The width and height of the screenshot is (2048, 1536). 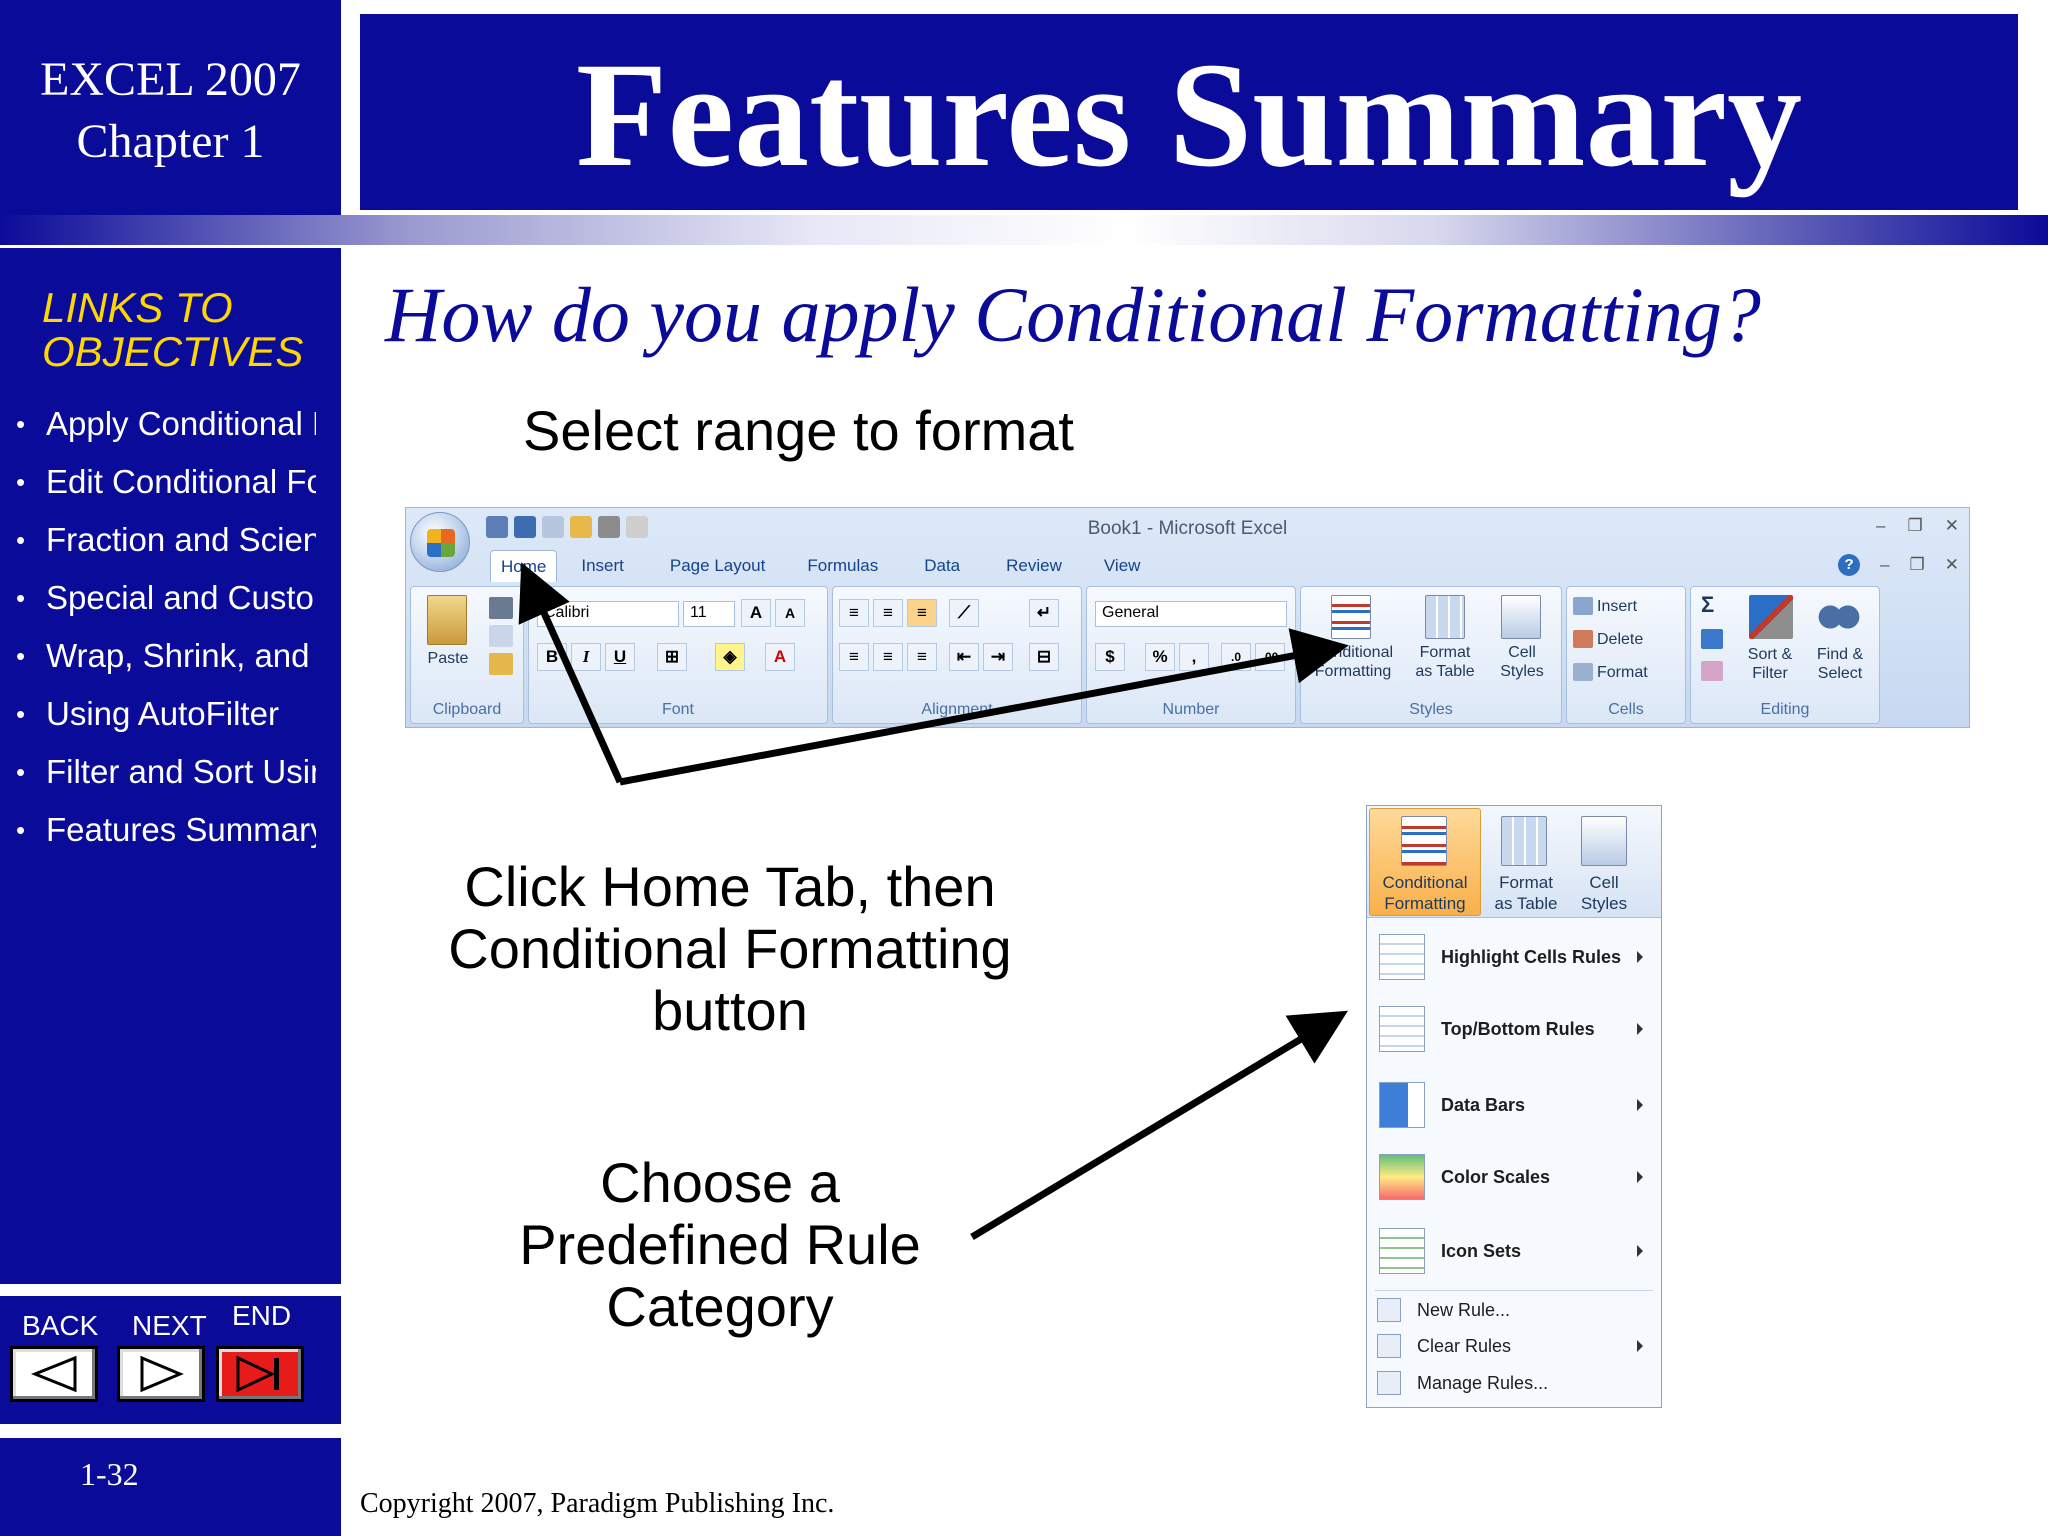 What do you see at coordinates (1770, 664) in the screenshot?
I see `sort-filter-button: Sort & Filter` at bounding box center [1770, 664].